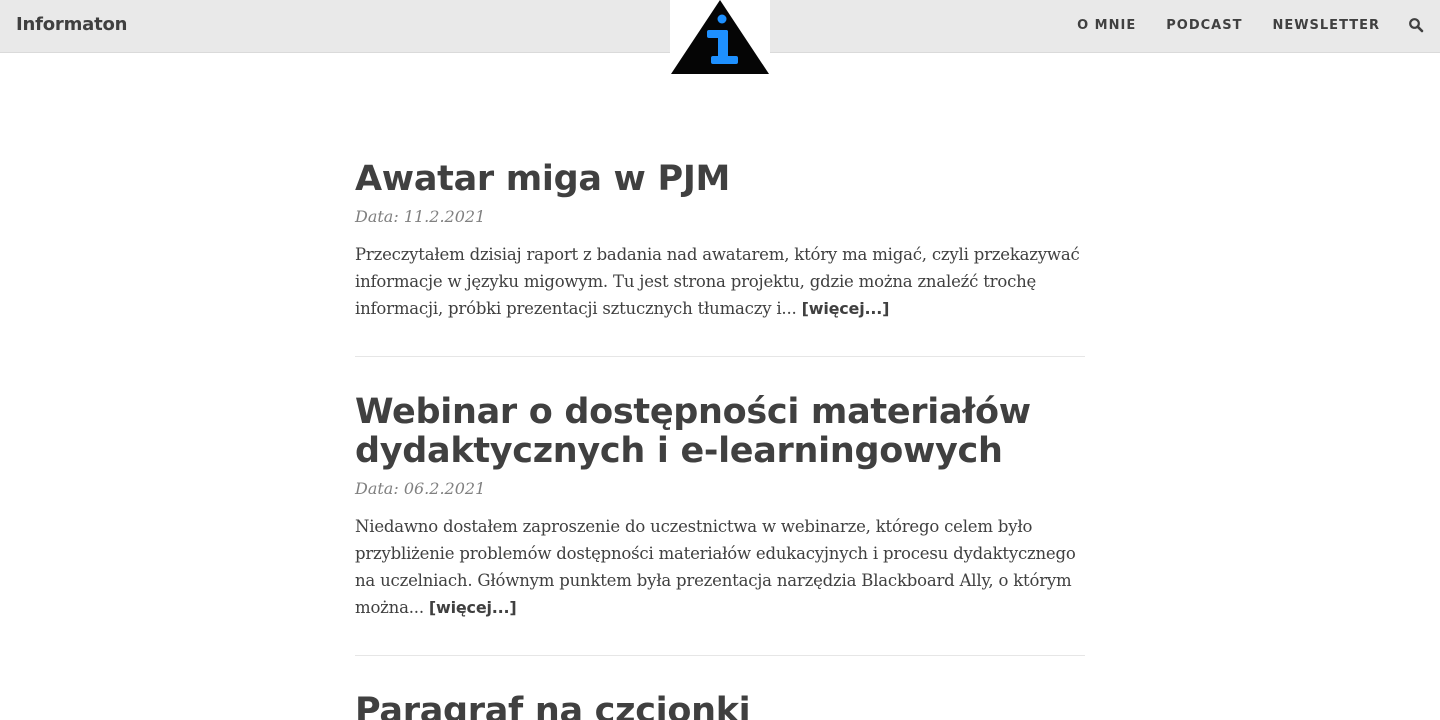 Image resolution: width=1440 pixels, height=720 pixels. What do you see at coordinates (720, 179) in the screenshot?
I see `post-title: Awatar miga w PJM` at bounding box center [720, 179].